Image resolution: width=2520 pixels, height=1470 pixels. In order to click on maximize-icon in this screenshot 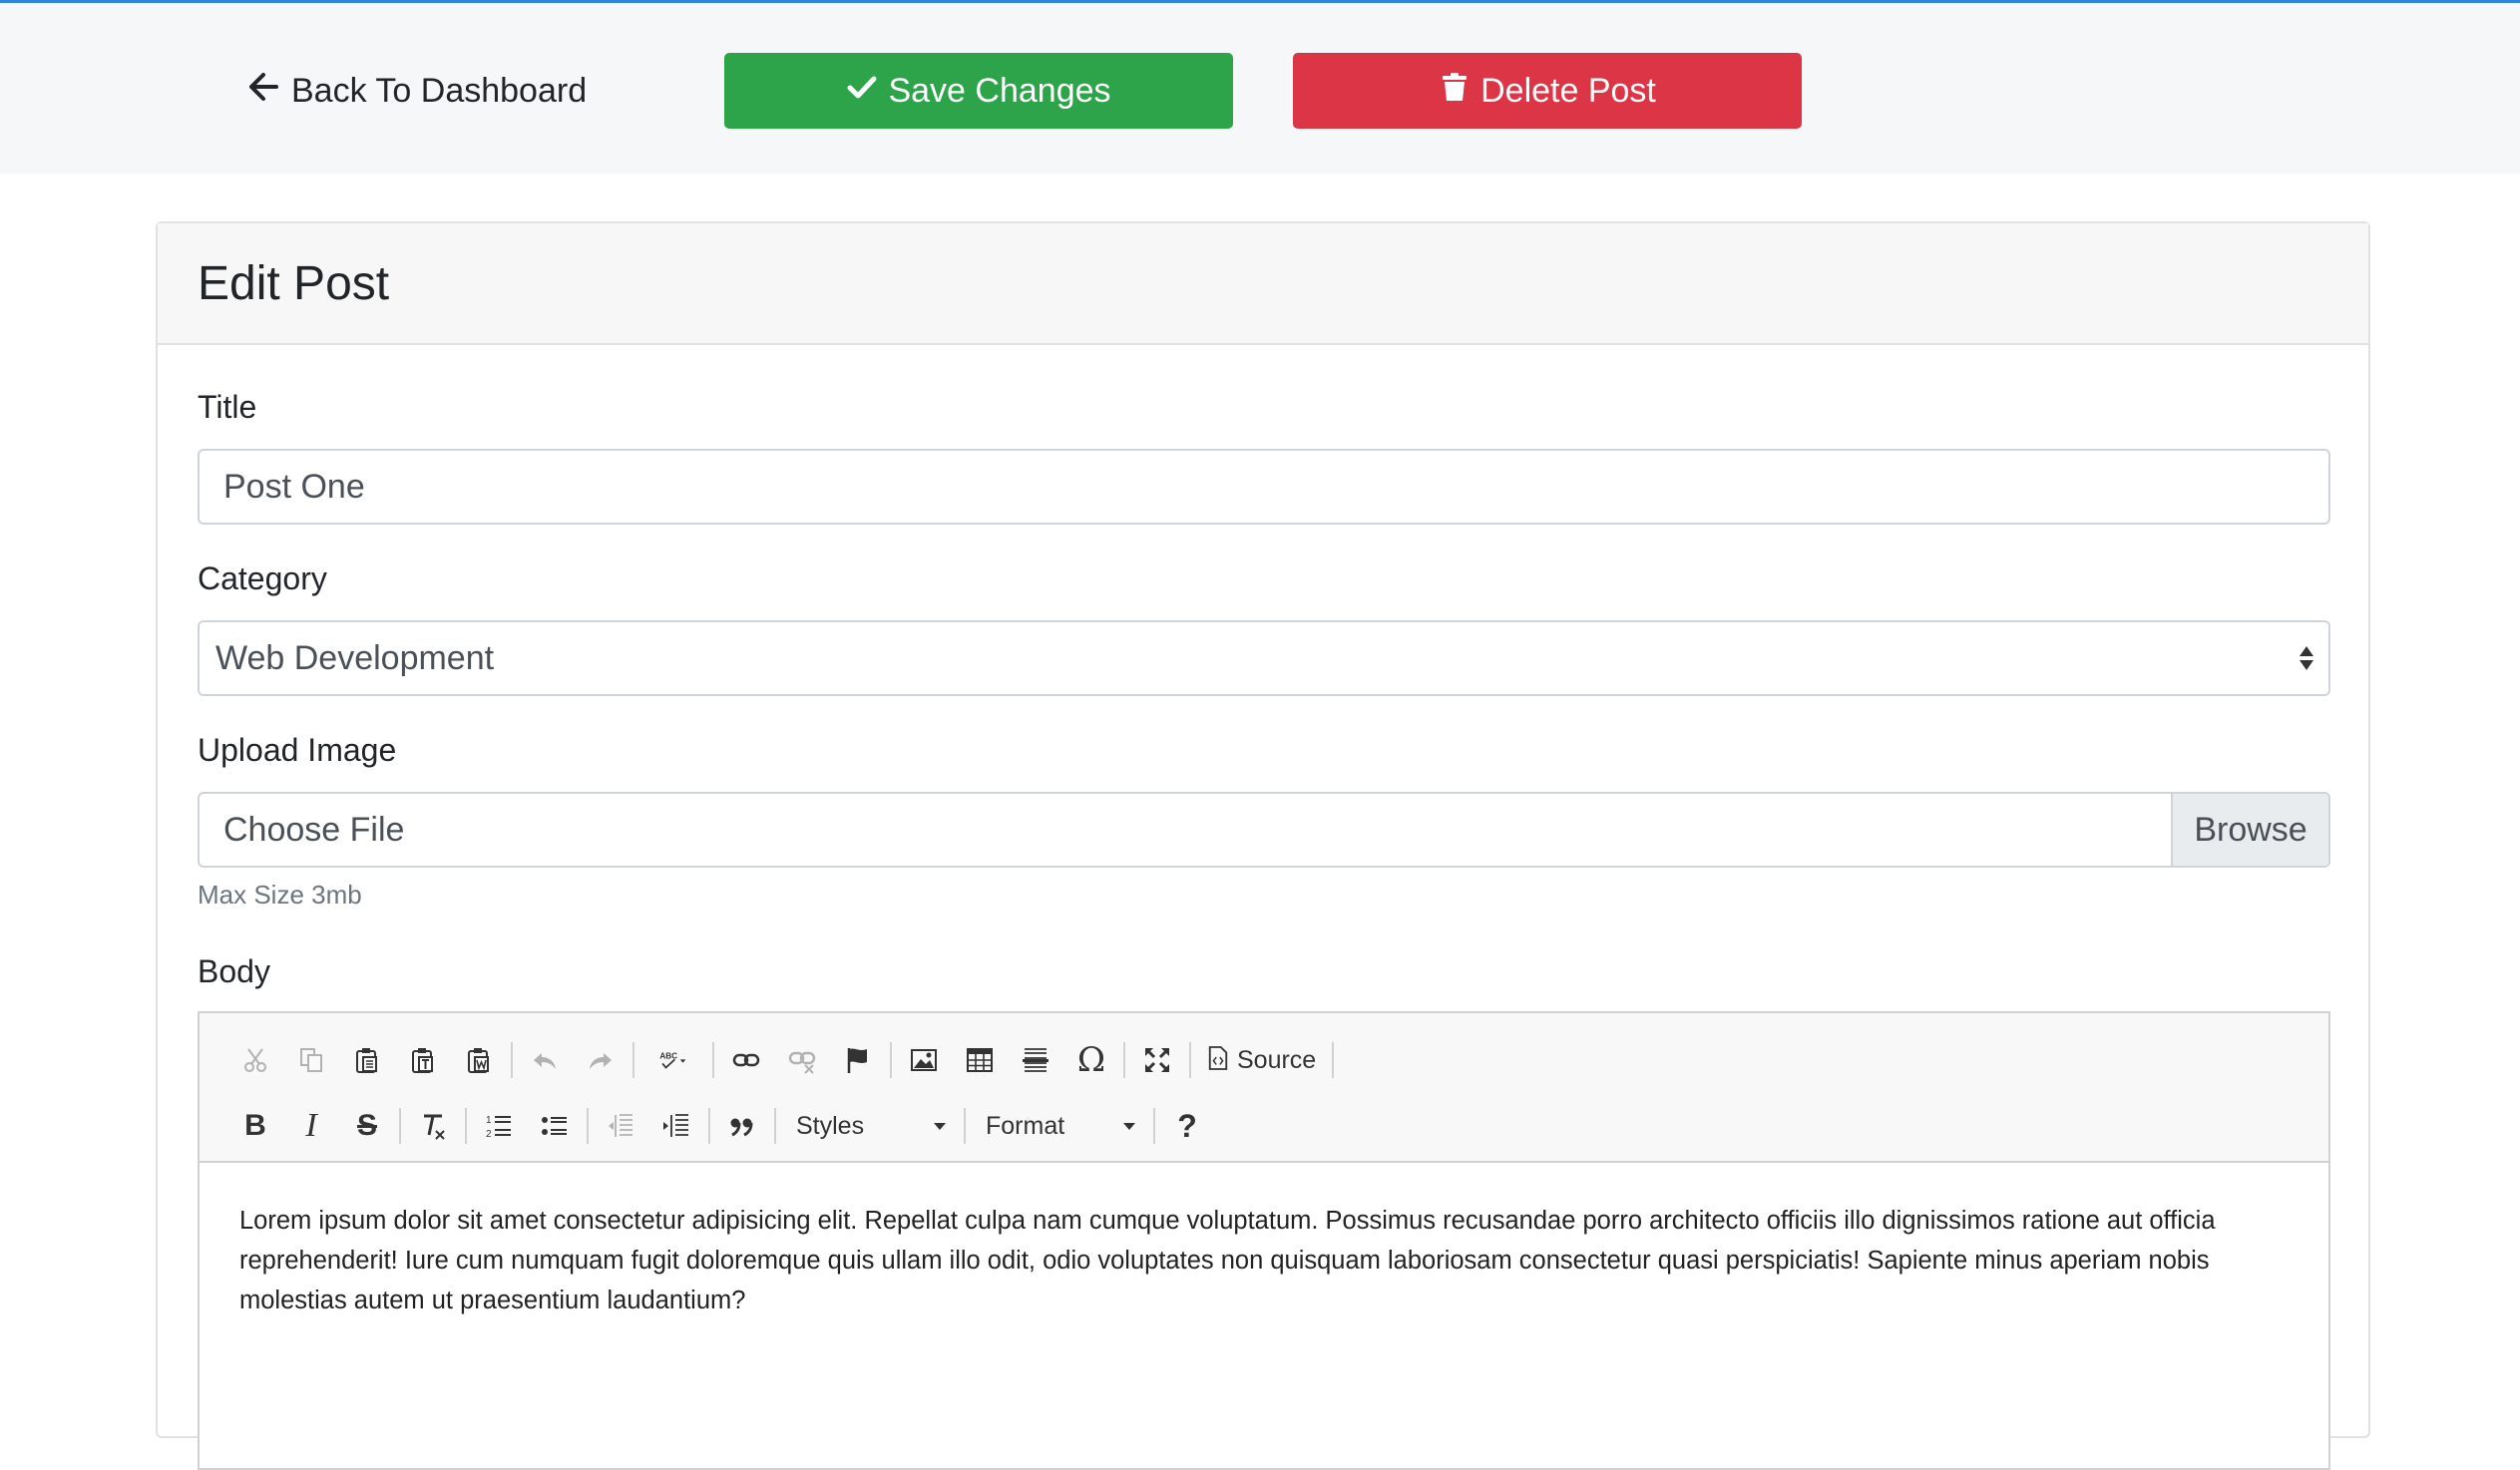, I will do `click(1157, 1060)`.